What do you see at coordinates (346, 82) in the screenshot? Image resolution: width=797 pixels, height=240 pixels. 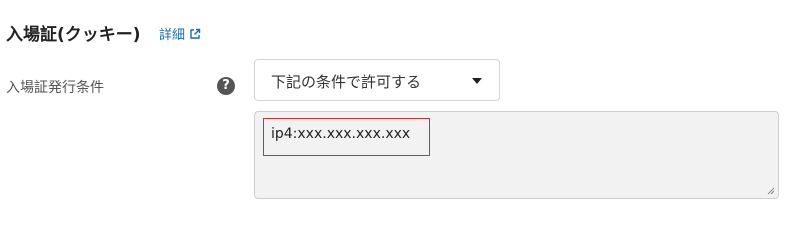 I see `condition-select-value: 下記の条件で許可する` at bounding box center [346, 82].